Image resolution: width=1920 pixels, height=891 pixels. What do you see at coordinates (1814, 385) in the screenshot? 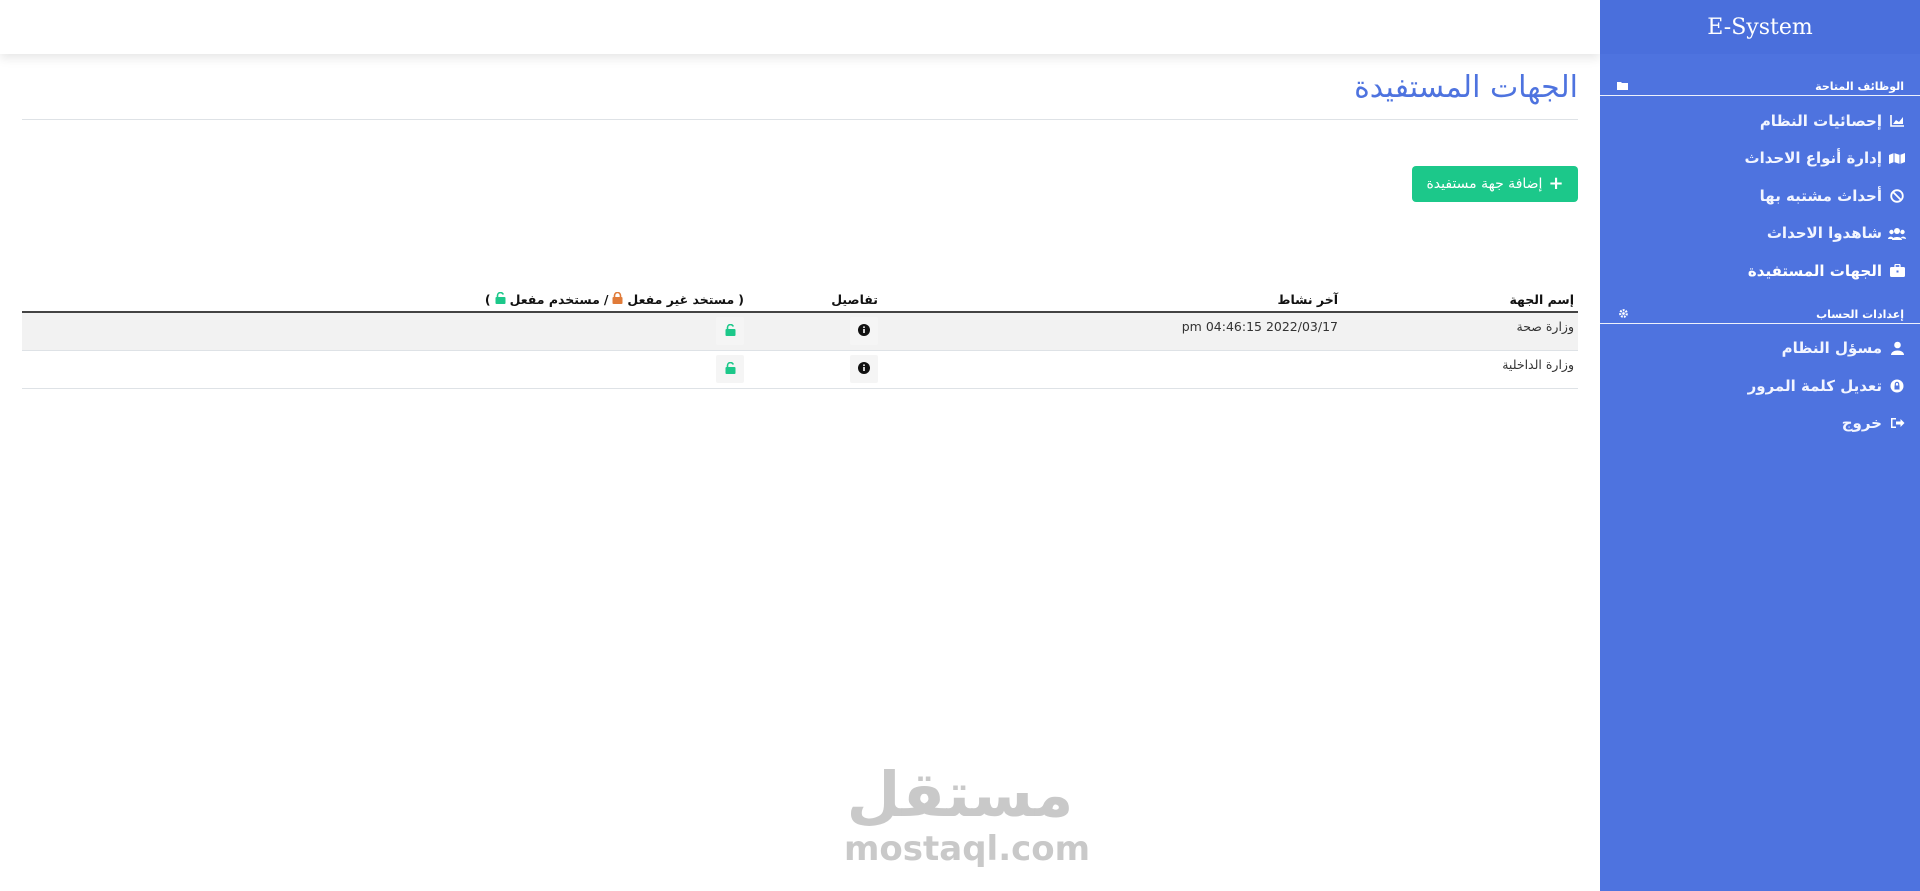
I see `sidebar-item-label: تعديل كلمة المرور` at bounding box center [1814, 385].